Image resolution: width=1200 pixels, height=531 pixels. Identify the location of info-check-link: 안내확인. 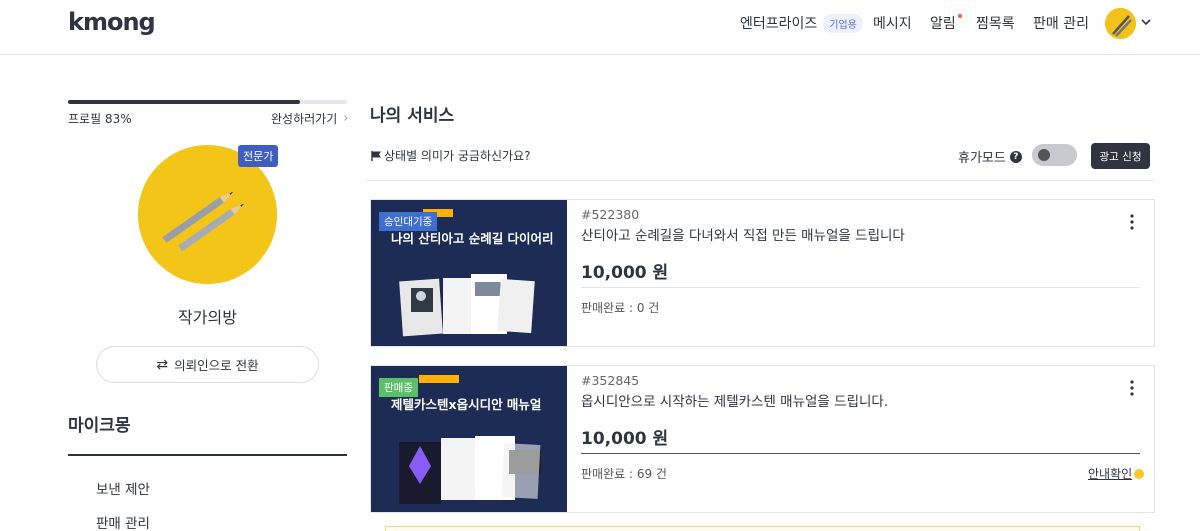
(1116, 473).